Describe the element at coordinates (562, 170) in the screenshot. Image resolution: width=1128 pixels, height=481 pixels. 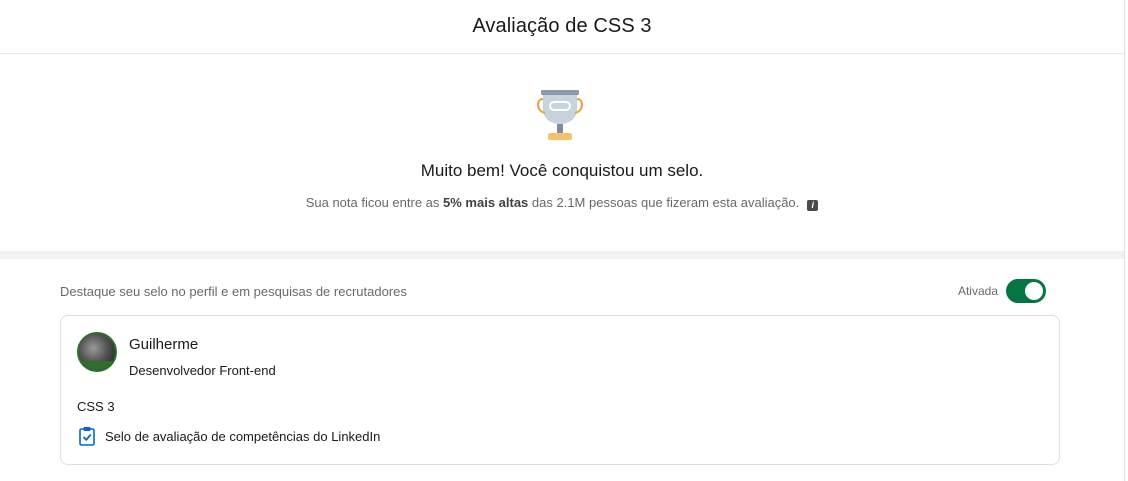
I see `result-heading: Muito bem! Você conquistou um selo.` at that location.